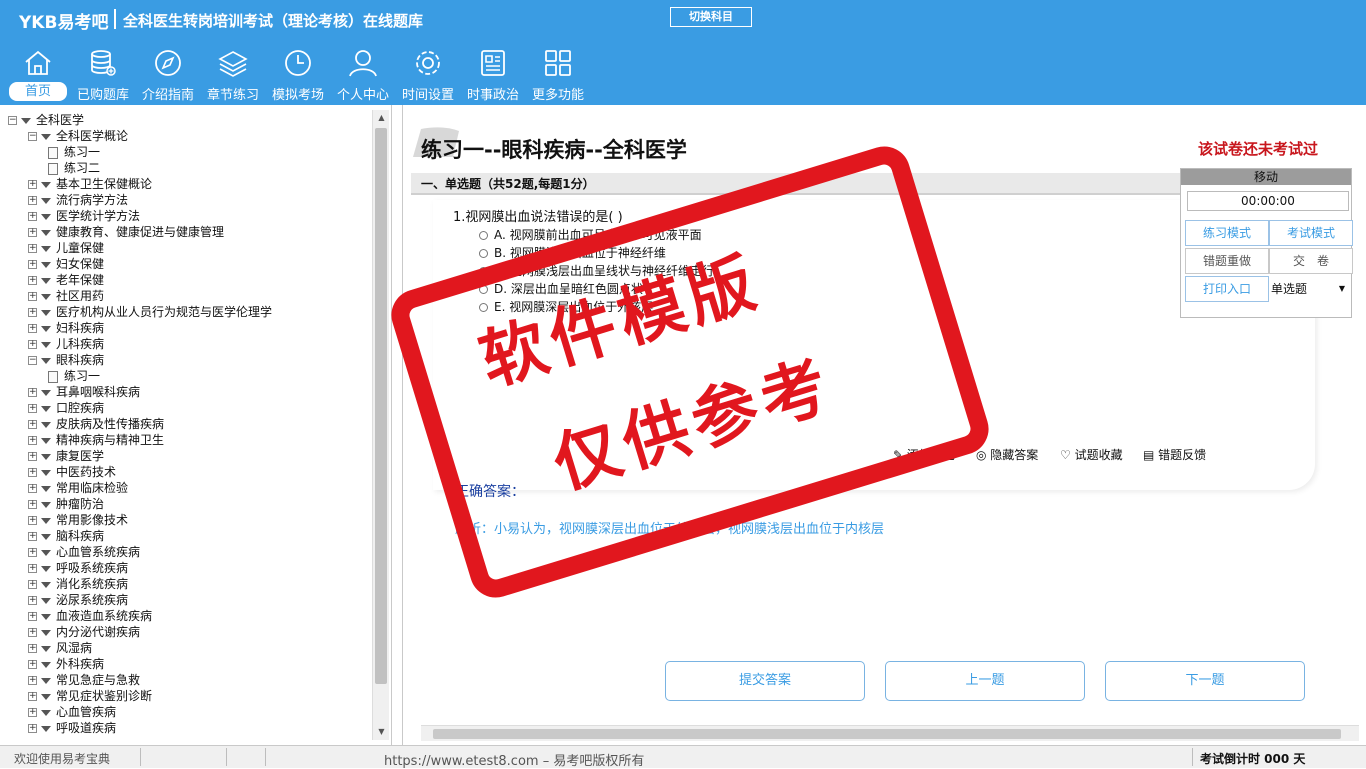 This screenshot has height=769, width=1366. I want to click on horizontal-scrollbar, so click(890, 733).